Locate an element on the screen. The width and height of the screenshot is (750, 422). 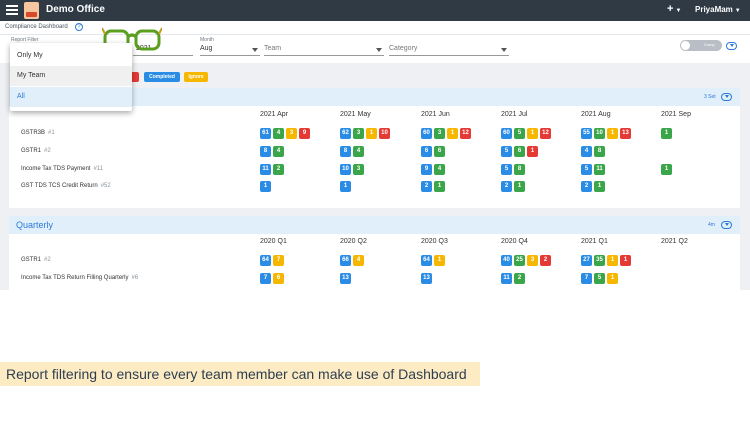
count-badge-yellow: 7 is located at coordinates (278, 260).